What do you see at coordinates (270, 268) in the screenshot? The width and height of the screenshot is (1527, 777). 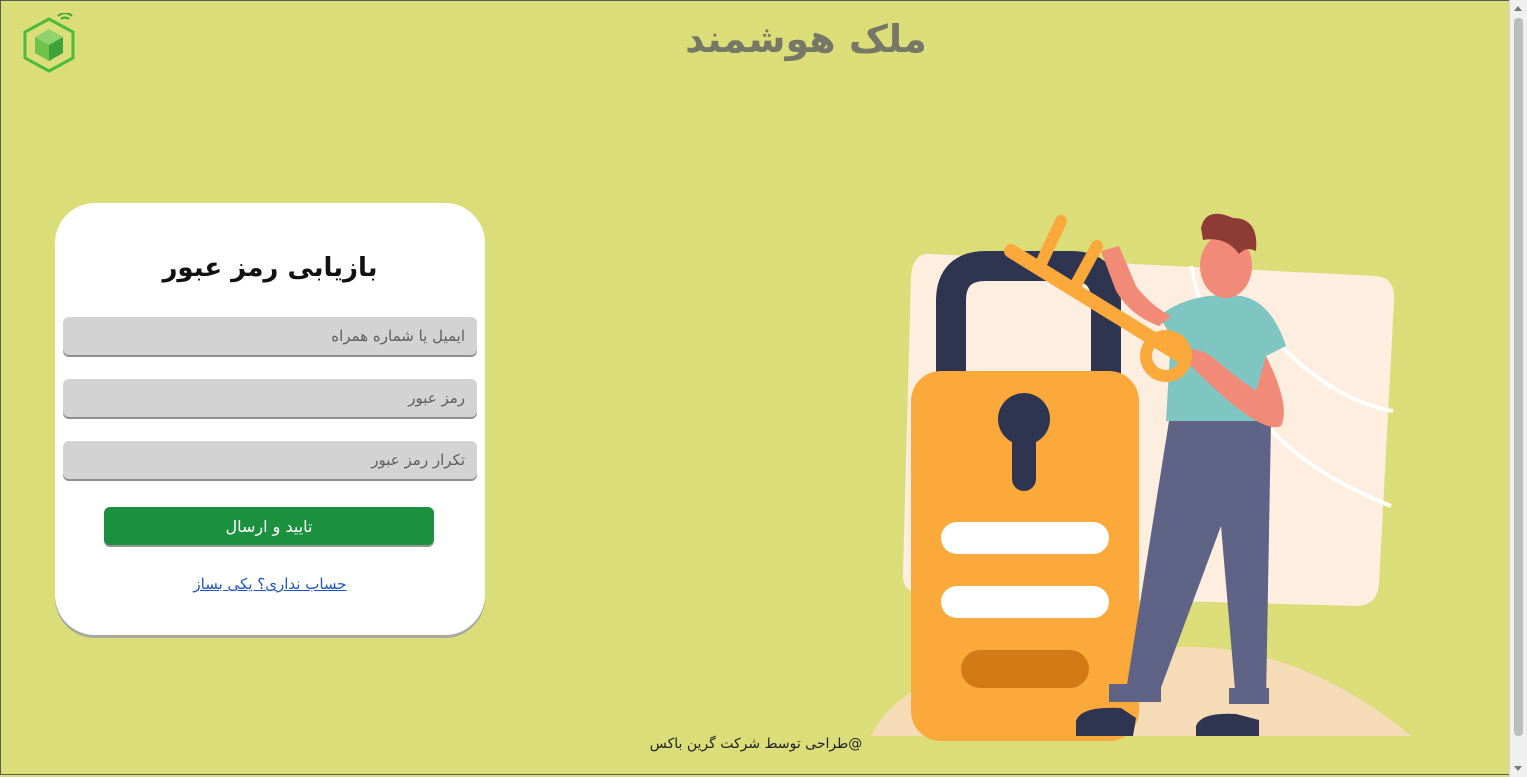 I see `form-title: بازیابی رمز عبور` at bounding box center [270, 268].